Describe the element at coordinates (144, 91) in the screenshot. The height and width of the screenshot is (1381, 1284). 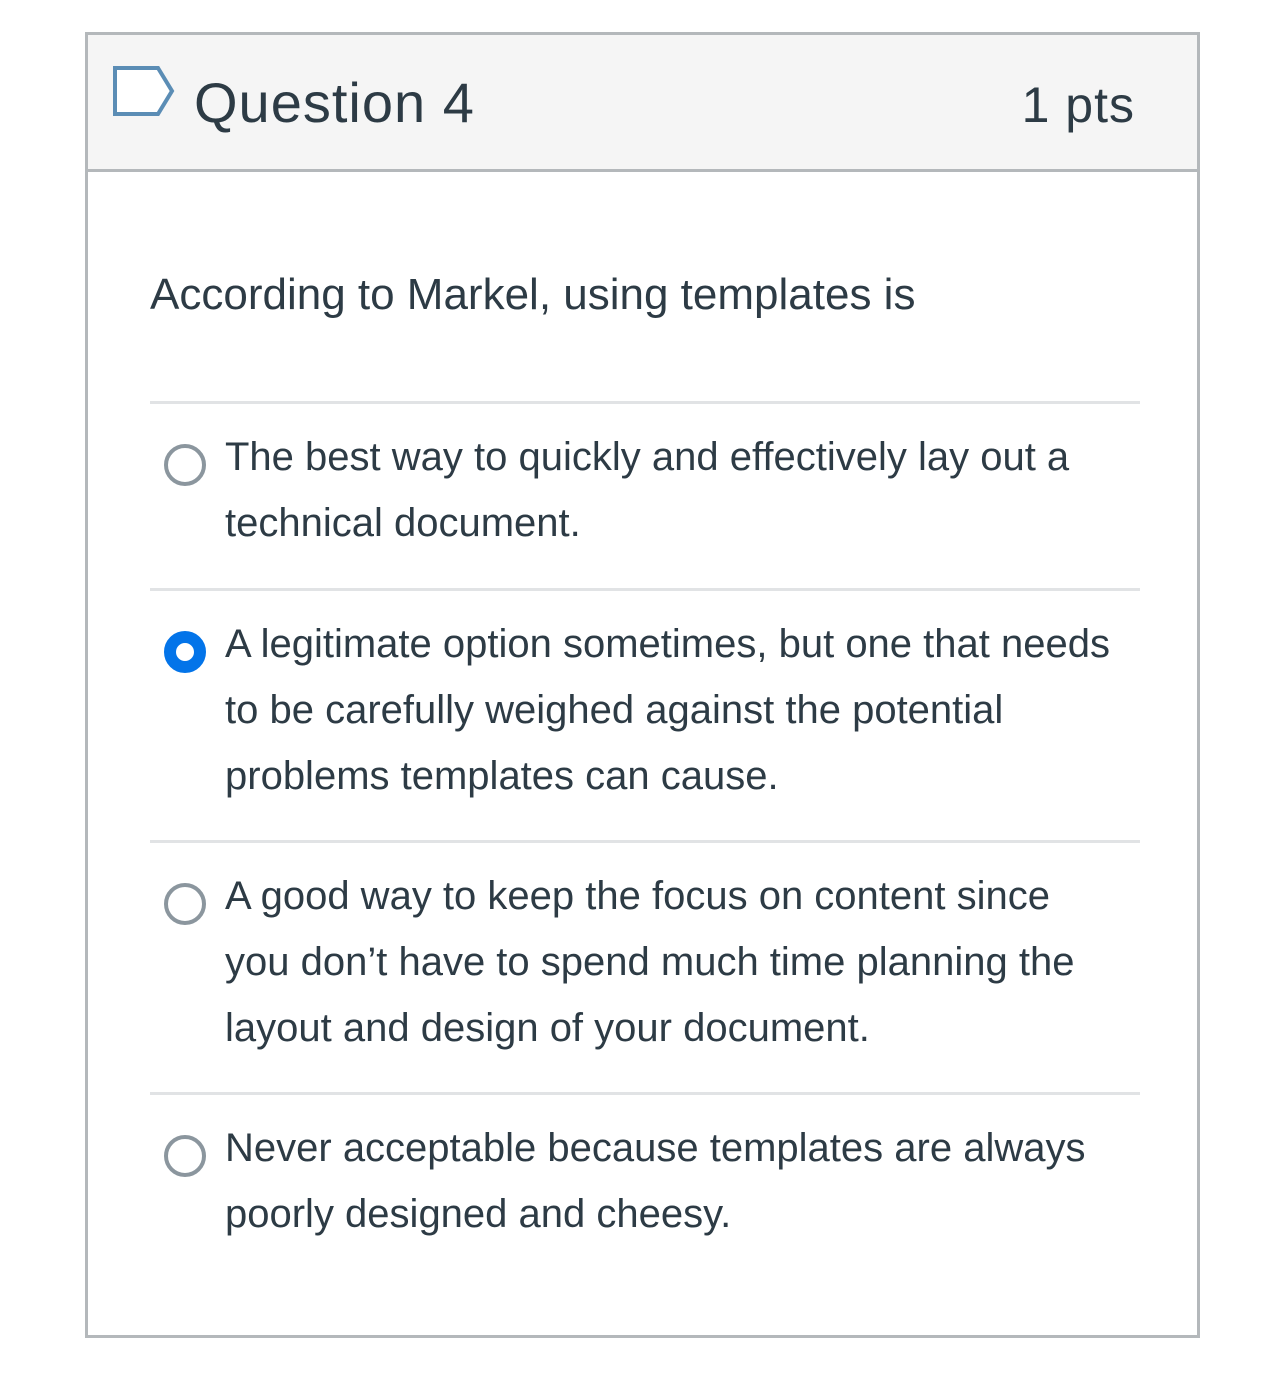
I see `flag-icon` at that location.